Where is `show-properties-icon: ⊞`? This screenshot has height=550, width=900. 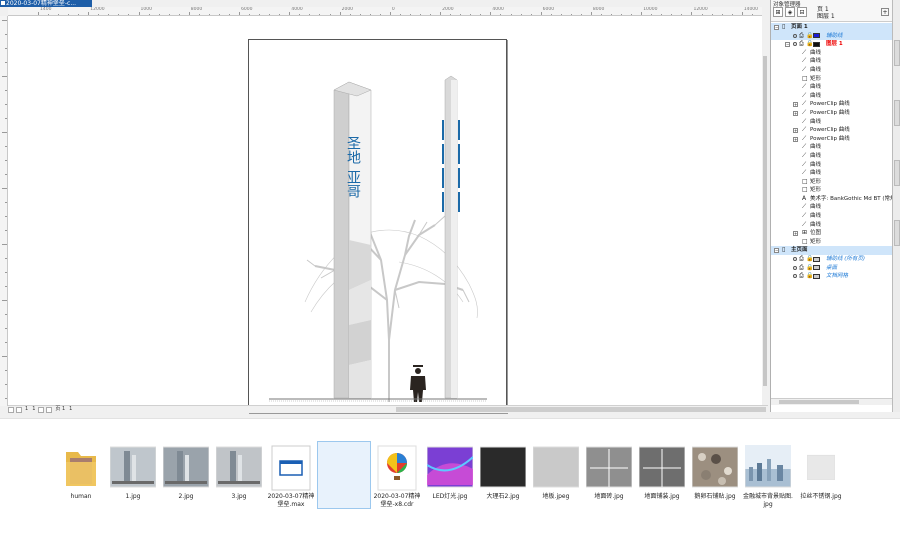
show-properties-icon: ⊞ is located at coordinates (778, 12).